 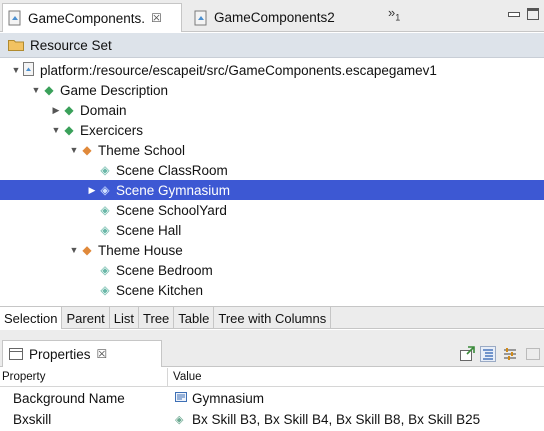 I want to click on tree-node-game-description: ▼ ◆ Game Description, so click(x=272, y=90).